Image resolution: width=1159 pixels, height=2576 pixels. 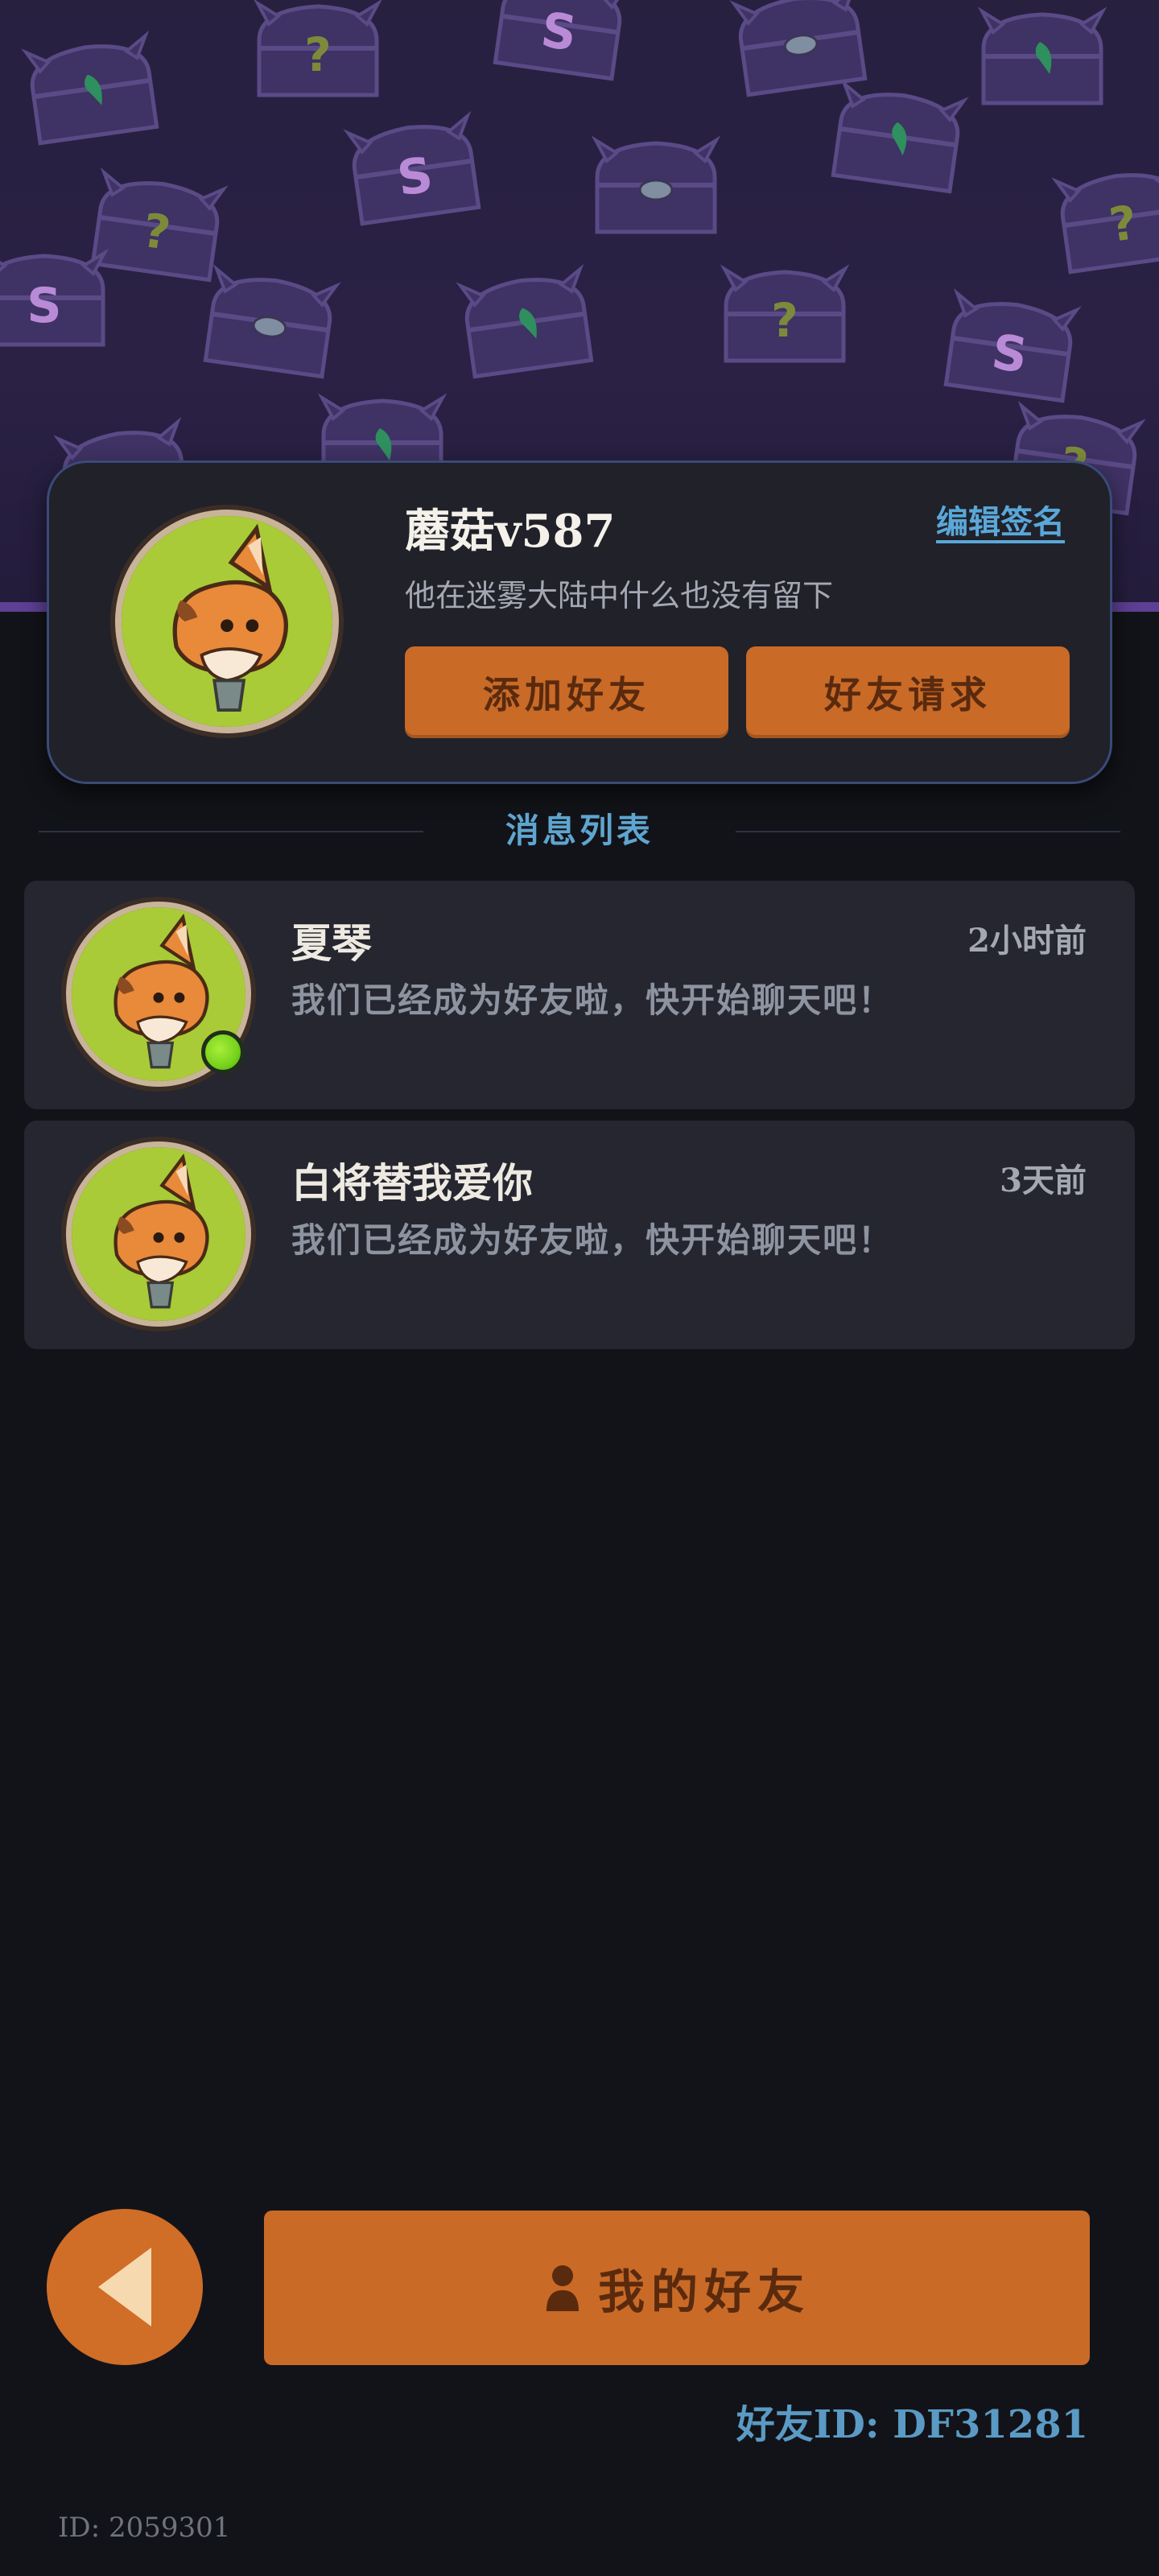 What do you see at coordinates (44, 306) in the screenshot?
I see `svg-text: S` at bounding box center [44, 306].